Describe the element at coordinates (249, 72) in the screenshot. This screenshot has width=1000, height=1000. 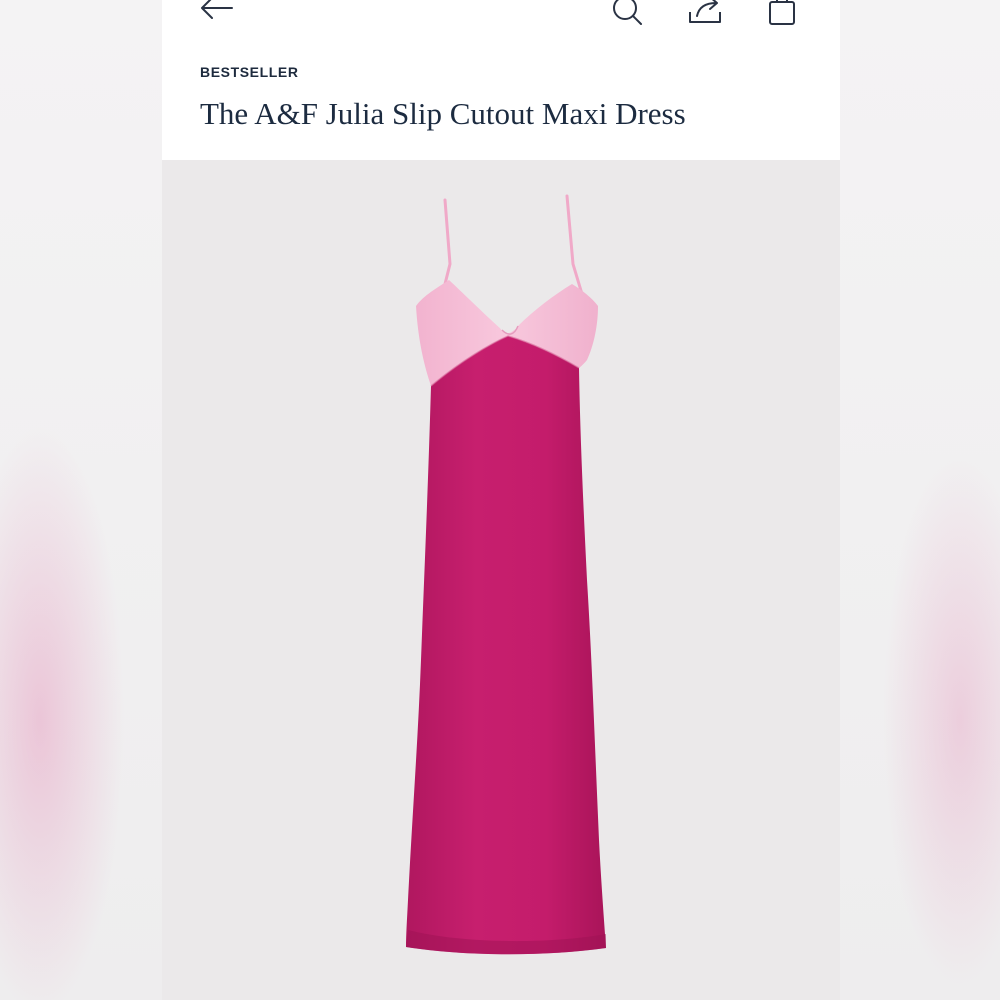
I see `bestseller-badge: BESTSELLER` at that location.